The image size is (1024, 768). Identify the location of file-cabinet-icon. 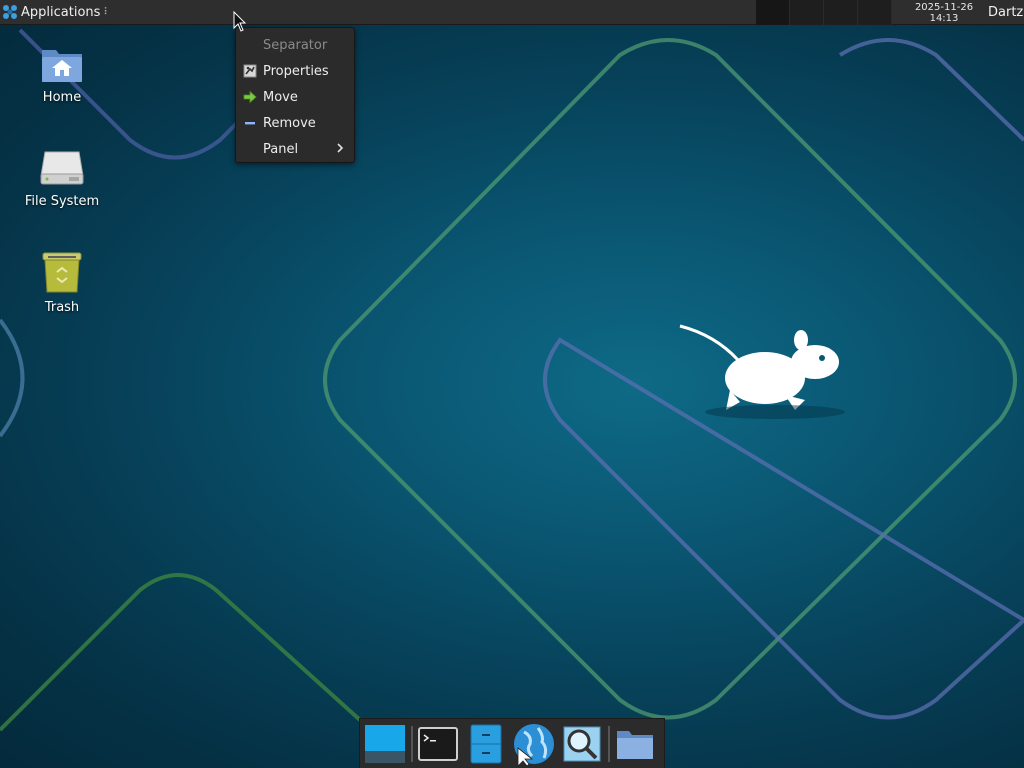
(486, 743).